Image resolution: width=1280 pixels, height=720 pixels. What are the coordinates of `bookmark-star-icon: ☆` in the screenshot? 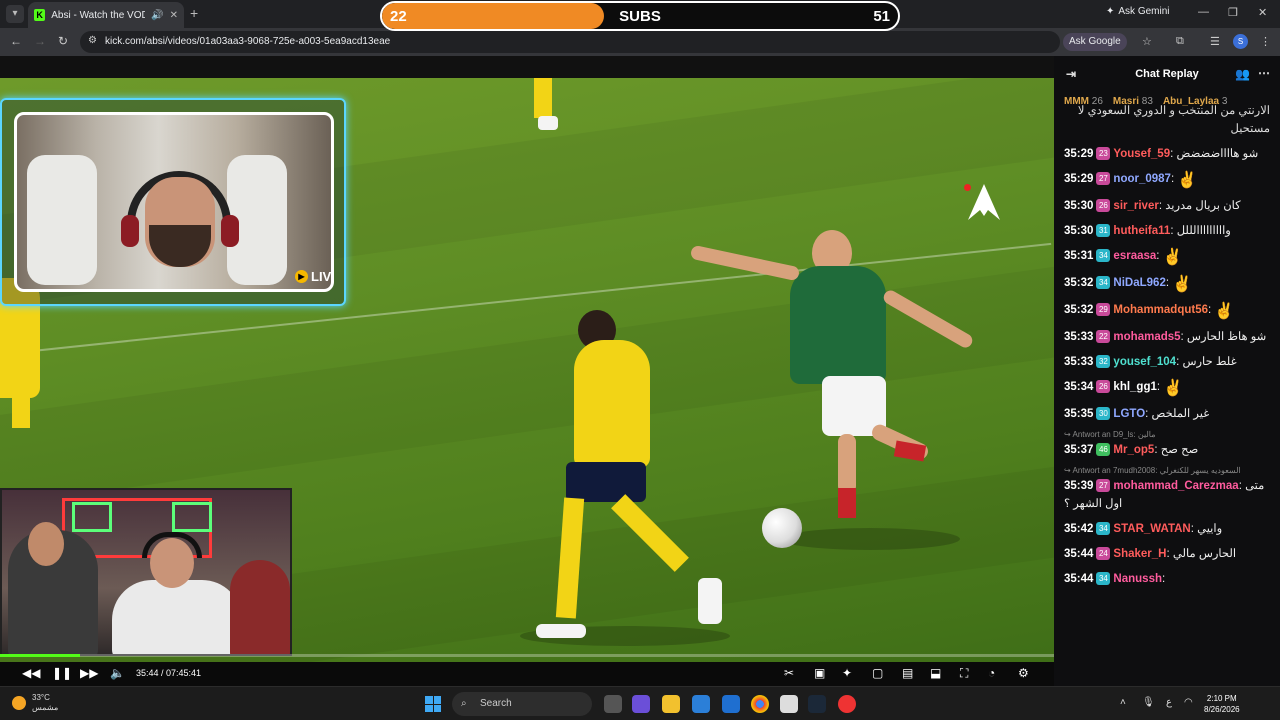 It's located at (1147, 41).